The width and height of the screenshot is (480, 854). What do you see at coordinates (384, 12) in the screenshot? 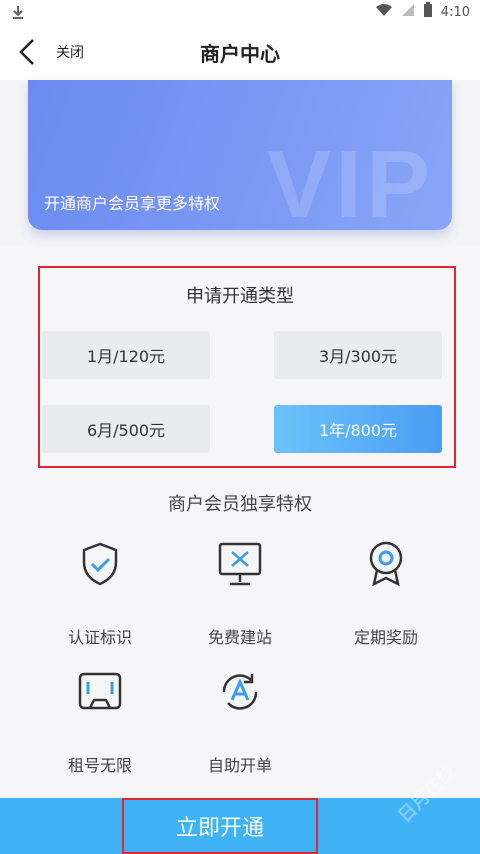
I see `wifi-icon` at bounding box center [384, 12].